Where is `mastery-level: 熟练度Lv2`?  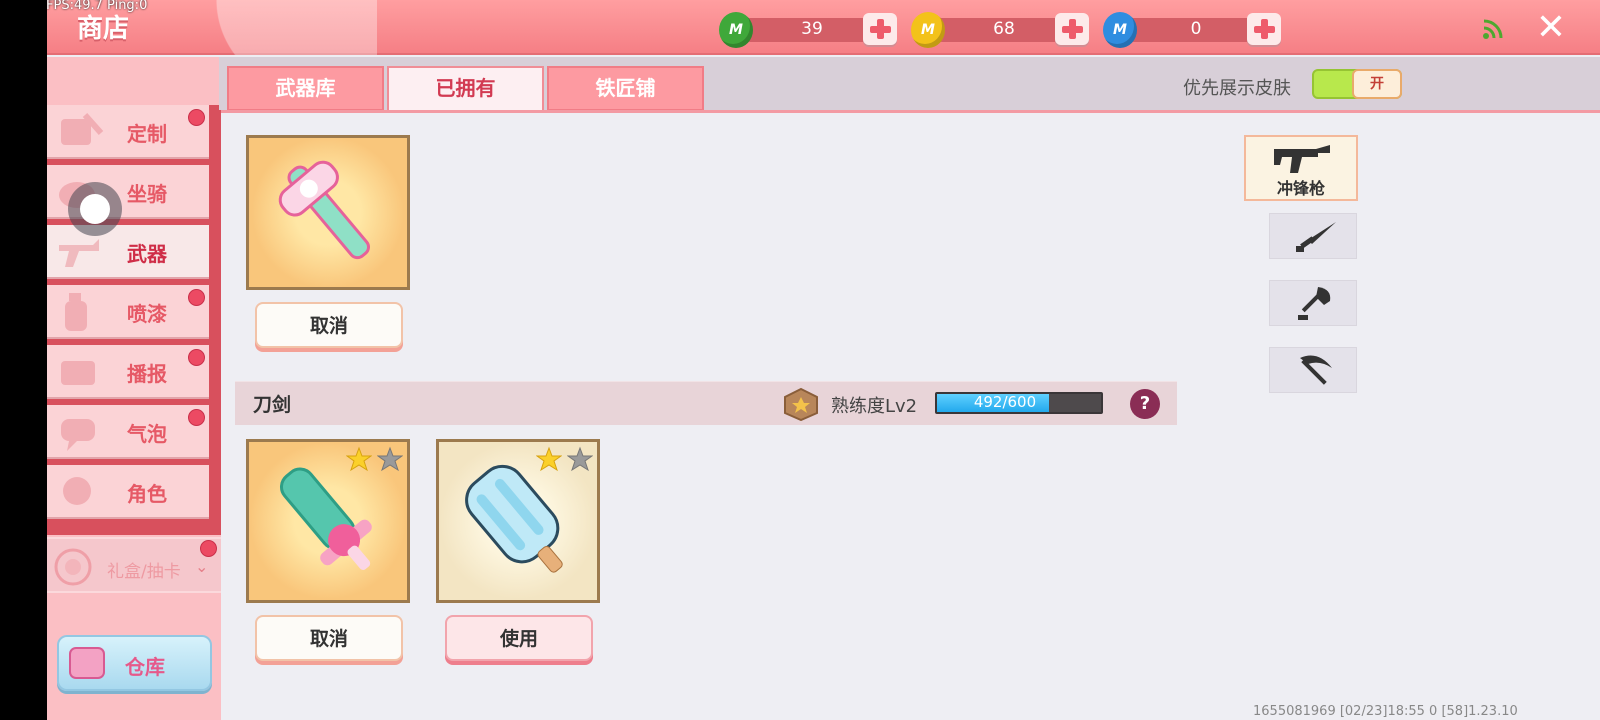
mastery-level: 熟练度Lv2 is located at coordinates (874, 406).